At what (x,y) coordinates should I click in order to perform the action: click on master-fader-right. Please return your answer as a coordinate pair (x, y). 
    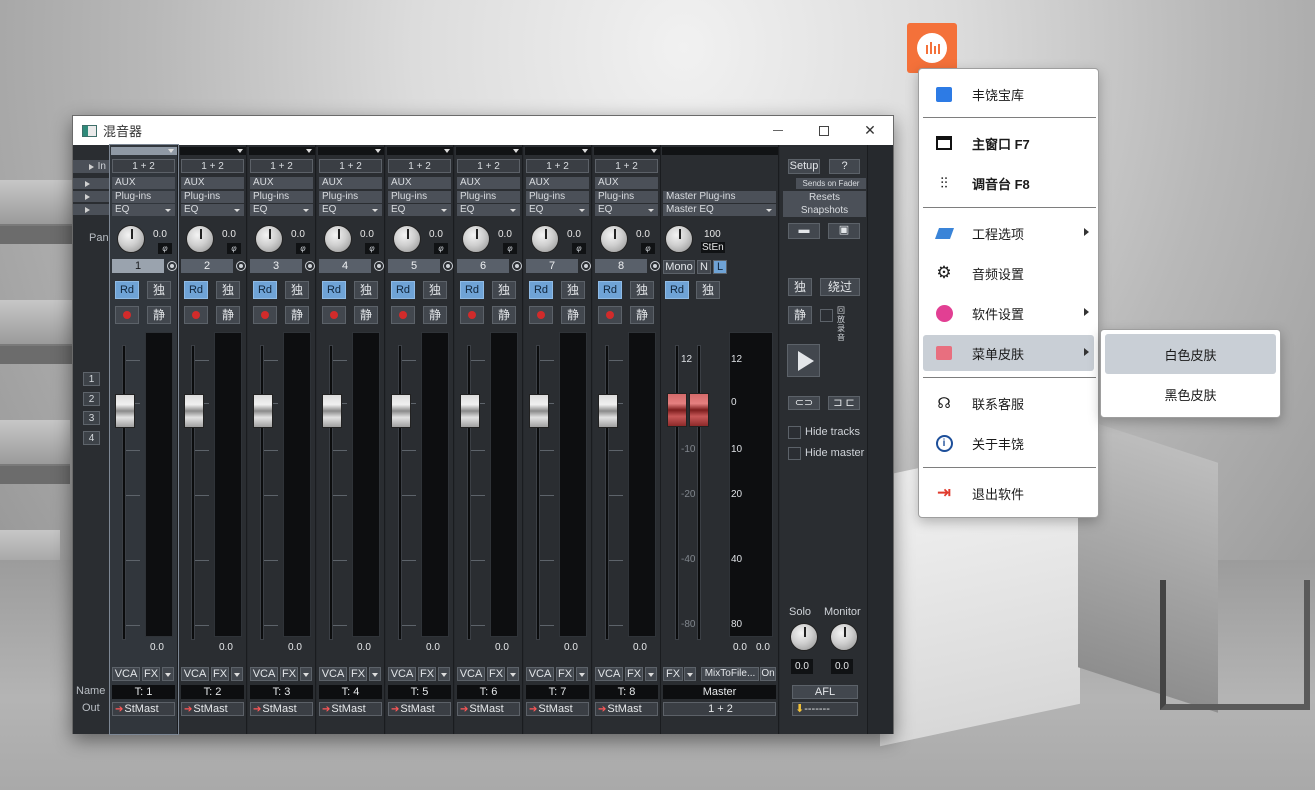
    Looking at the image, I should click on (699, 410).